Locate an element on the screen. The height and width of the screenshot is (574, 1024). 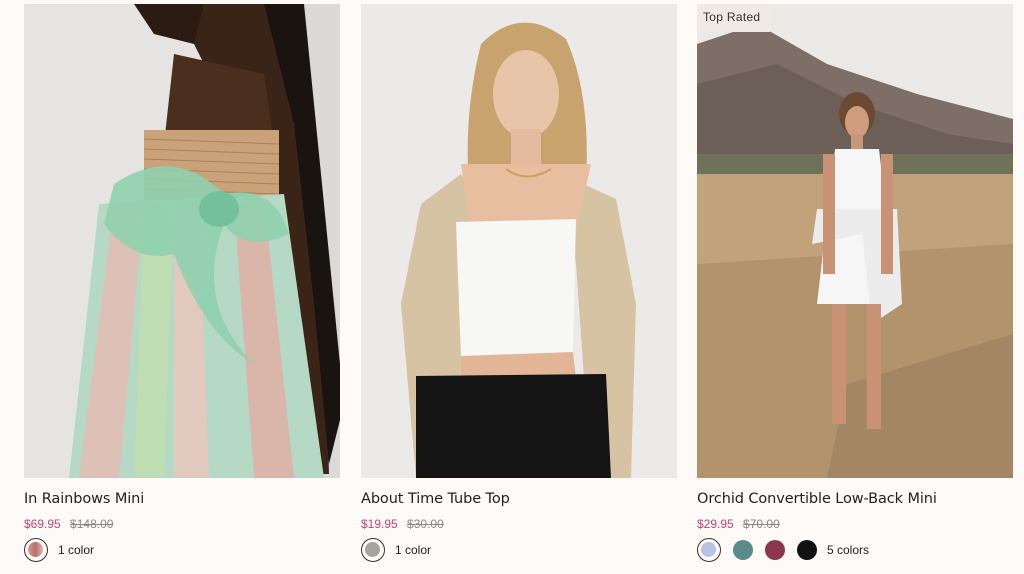
color-swatches: 5 colors is located at coordinates (855, 550).